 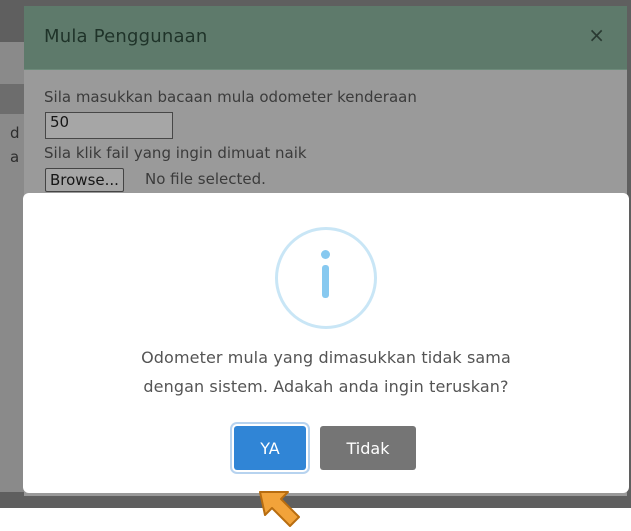 I want to click on info-icon-dot, so click(x=325, y=254).